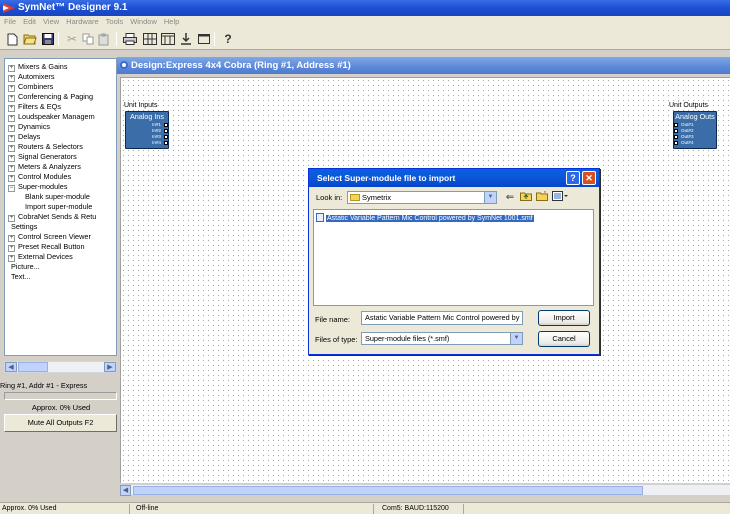 The image size is (730, 514). I want to click on layout-icon, so click(168, 39).